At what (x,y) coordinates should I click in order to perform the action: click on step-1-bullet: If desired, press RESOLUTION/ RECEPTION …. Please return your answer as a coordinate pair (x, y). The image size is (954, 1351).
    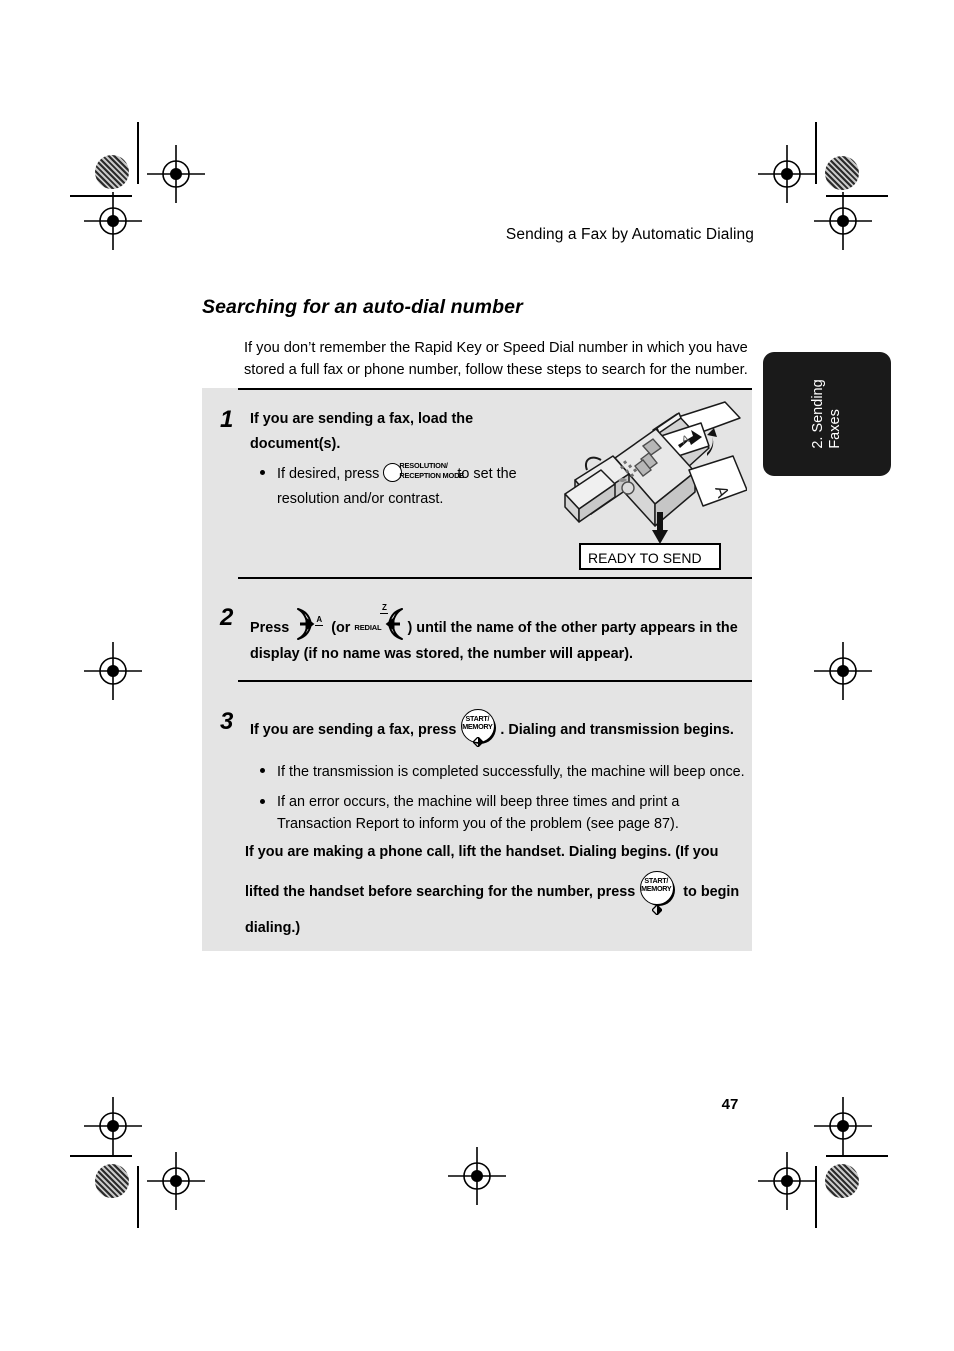
    Looking at the image, I should click on (405, 486).